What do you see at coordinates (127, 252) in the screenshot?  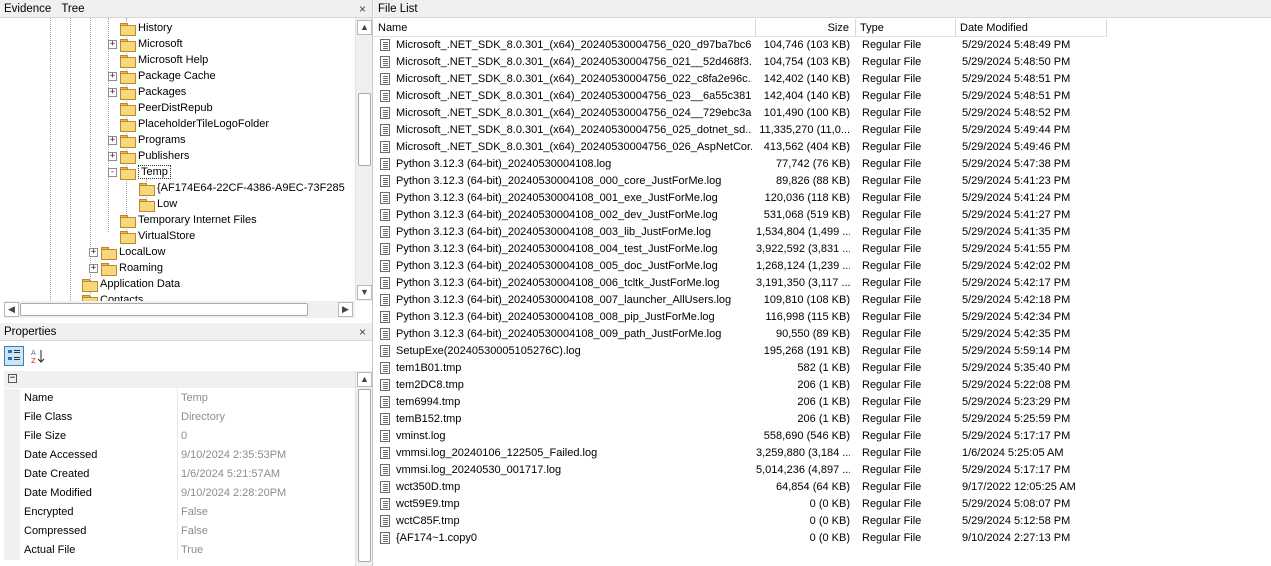 I see `tree-node: + LocalLow` at bounding box center [127, 252].